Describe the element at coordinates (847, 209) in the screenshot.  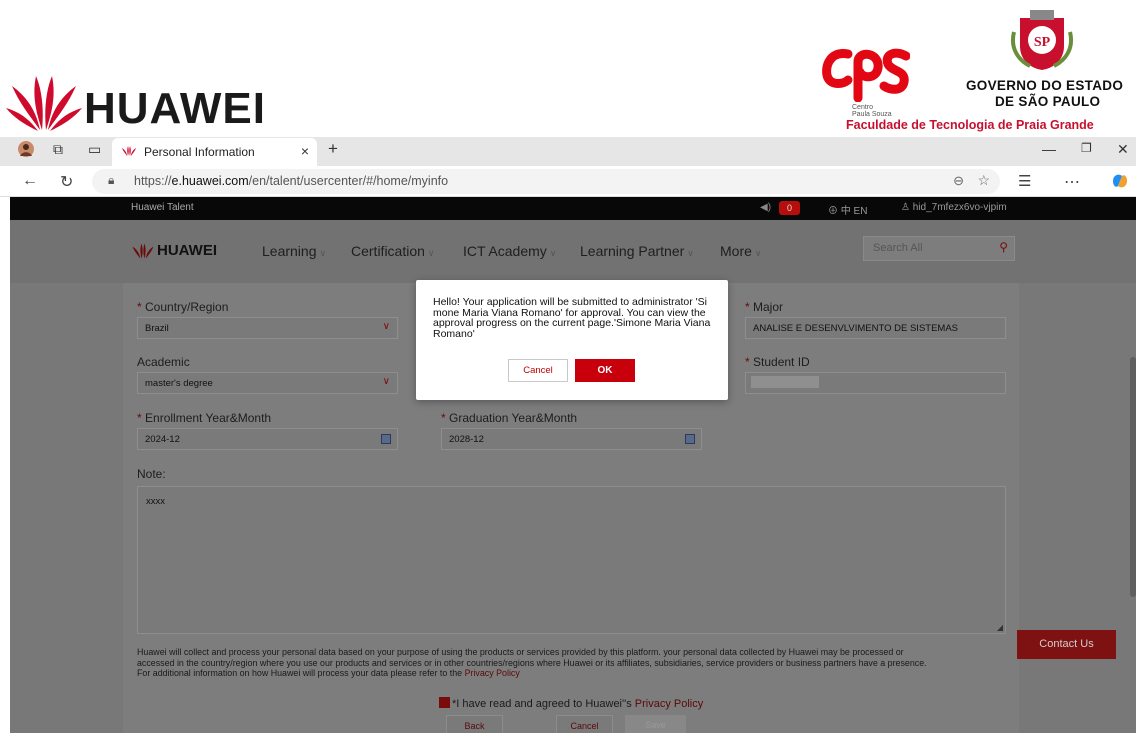
I see `language-switch: ⊕ 中 EN` at that location.